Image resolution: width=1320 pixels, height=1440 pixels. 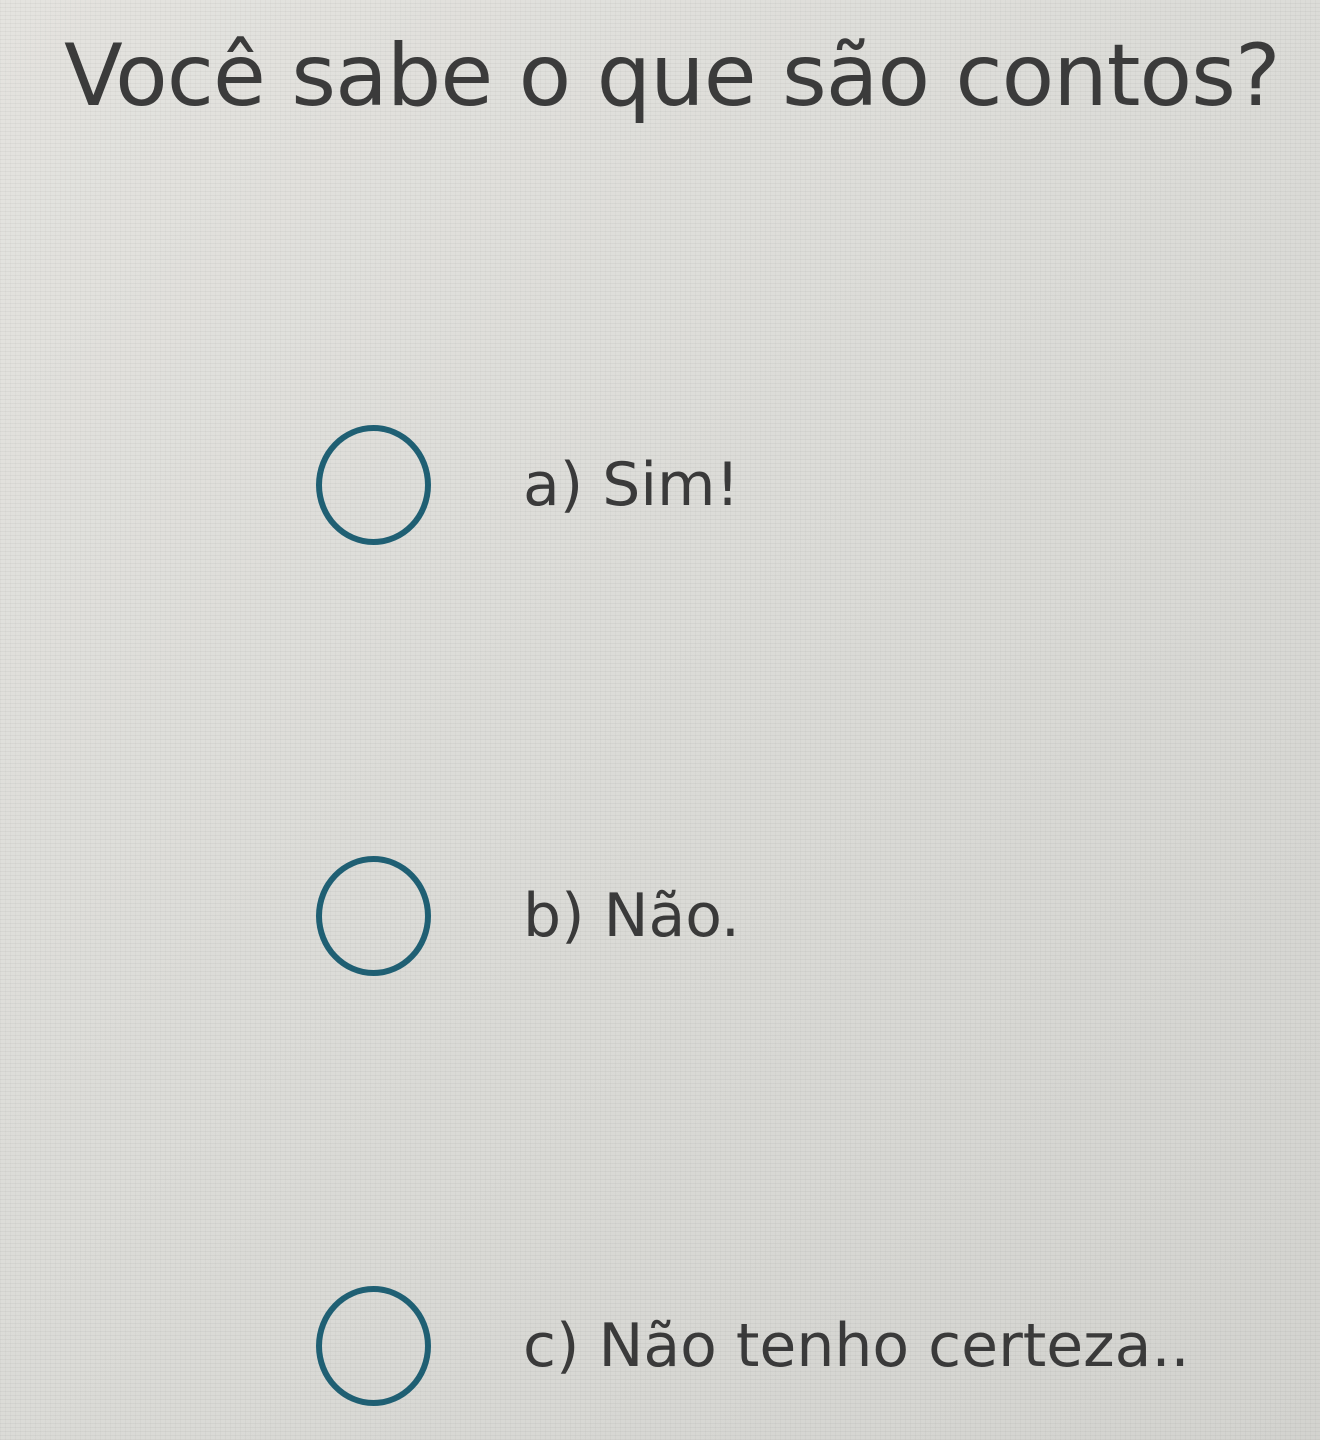 I want to click on option-b: b) Não., so click(x=528, y=916).